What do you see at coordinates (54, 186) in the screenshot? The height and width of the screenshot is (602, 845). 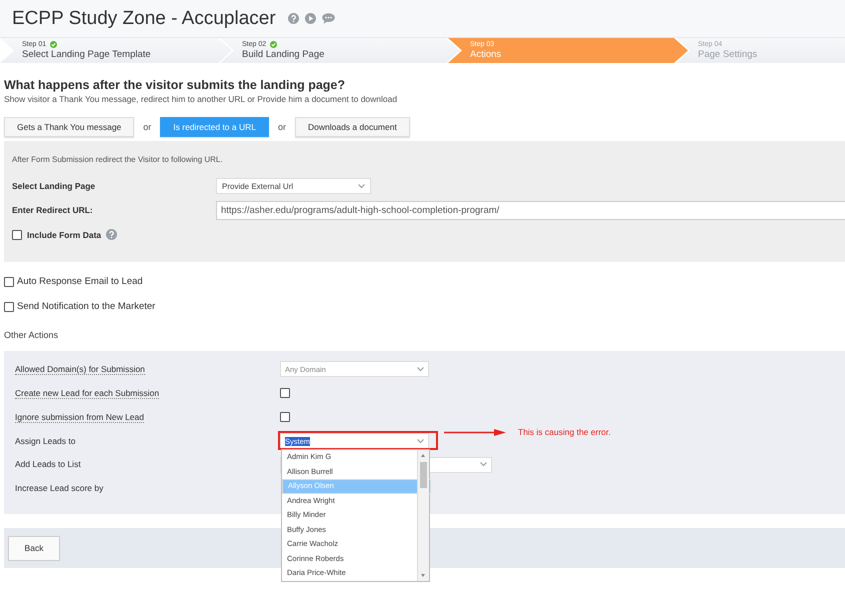 I see `field-label: Select Landing Page` at bounding box center [54, 186].